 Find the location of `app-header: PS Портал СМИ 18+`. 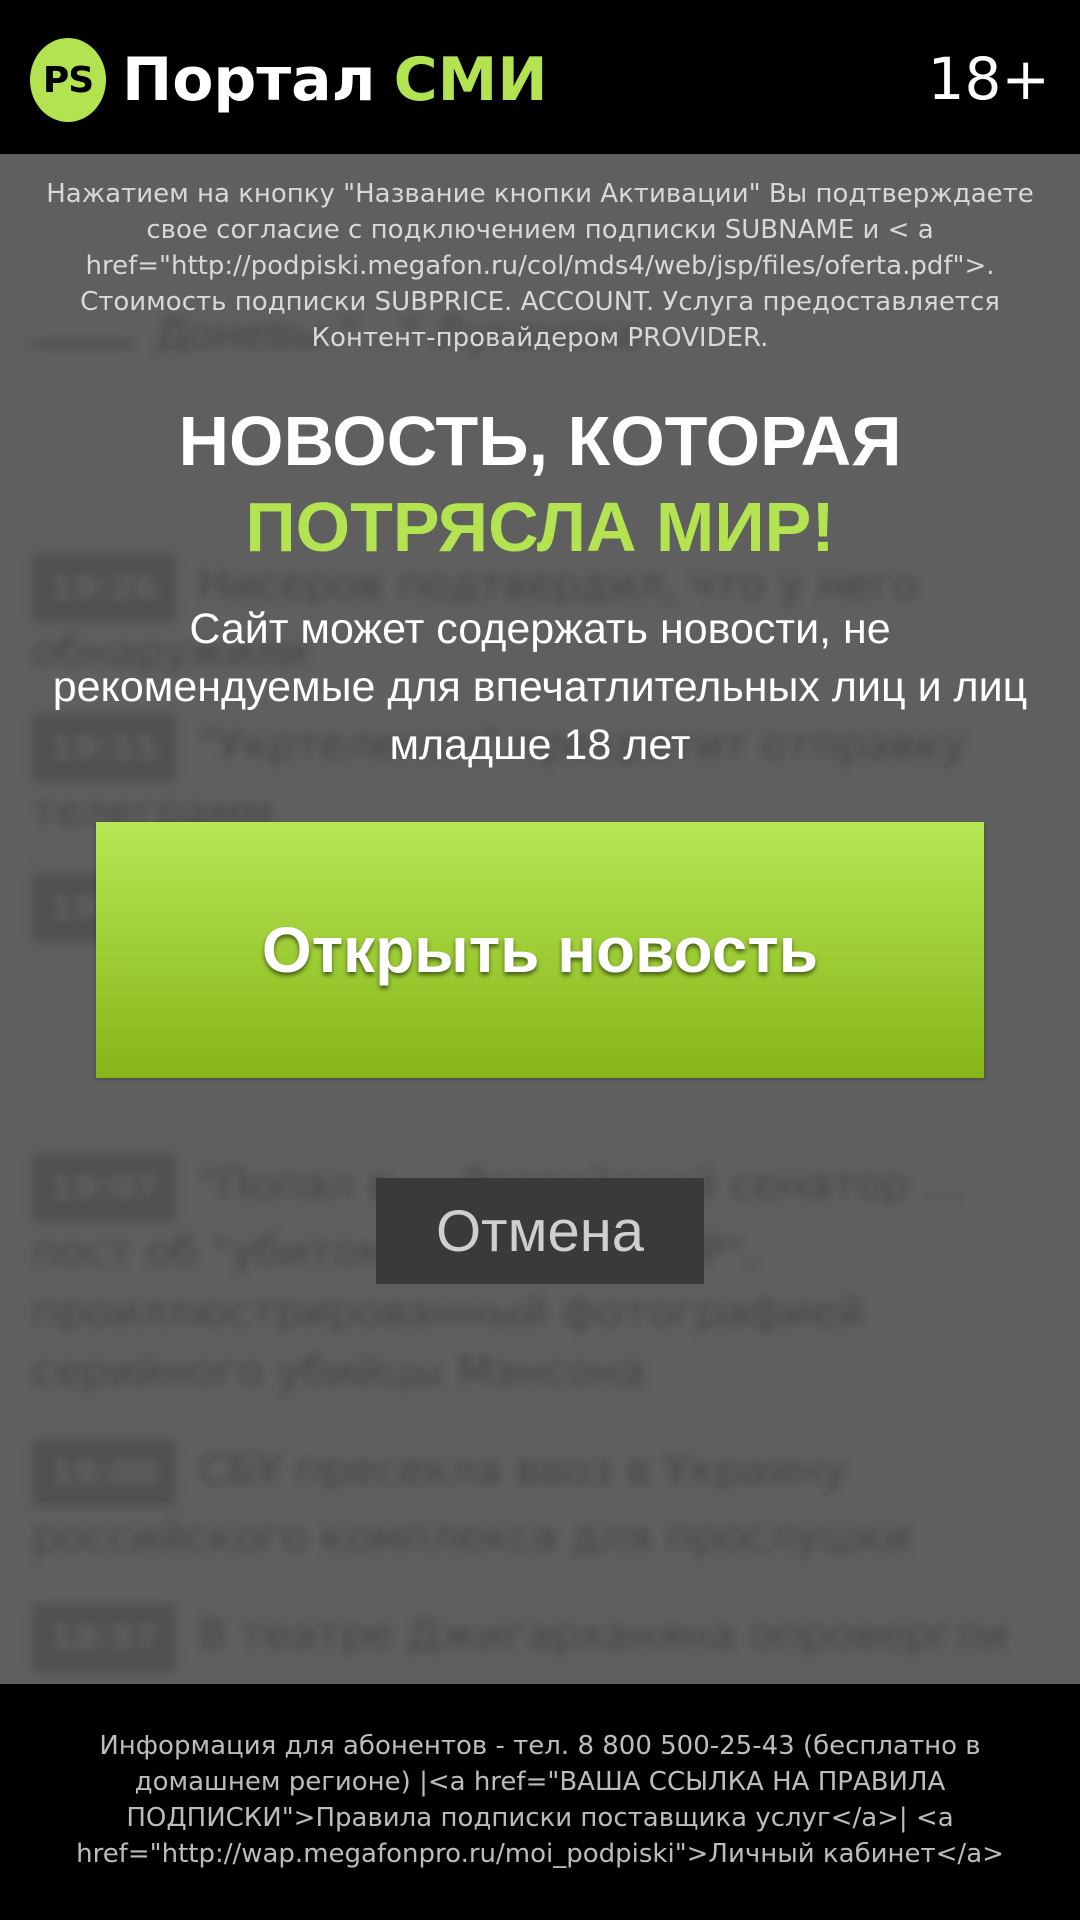

app-header: PS Портал СМИ 18+ is located at coordinates (540, 77).